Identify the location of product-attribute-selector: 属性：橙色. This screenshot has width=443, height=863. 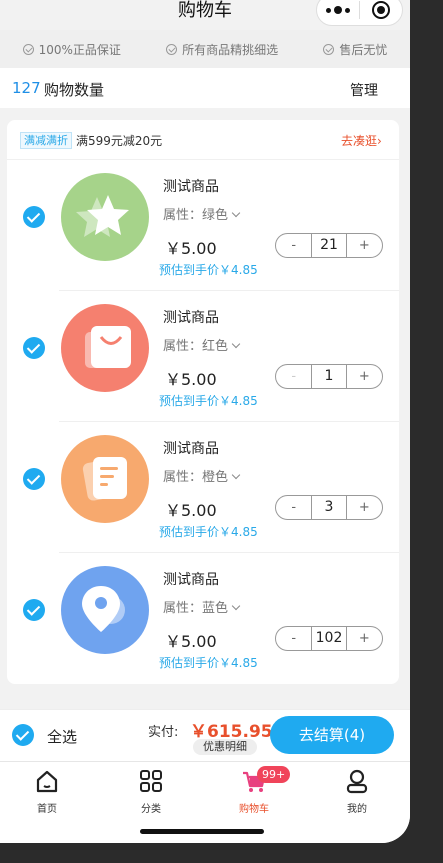
(202, 475).